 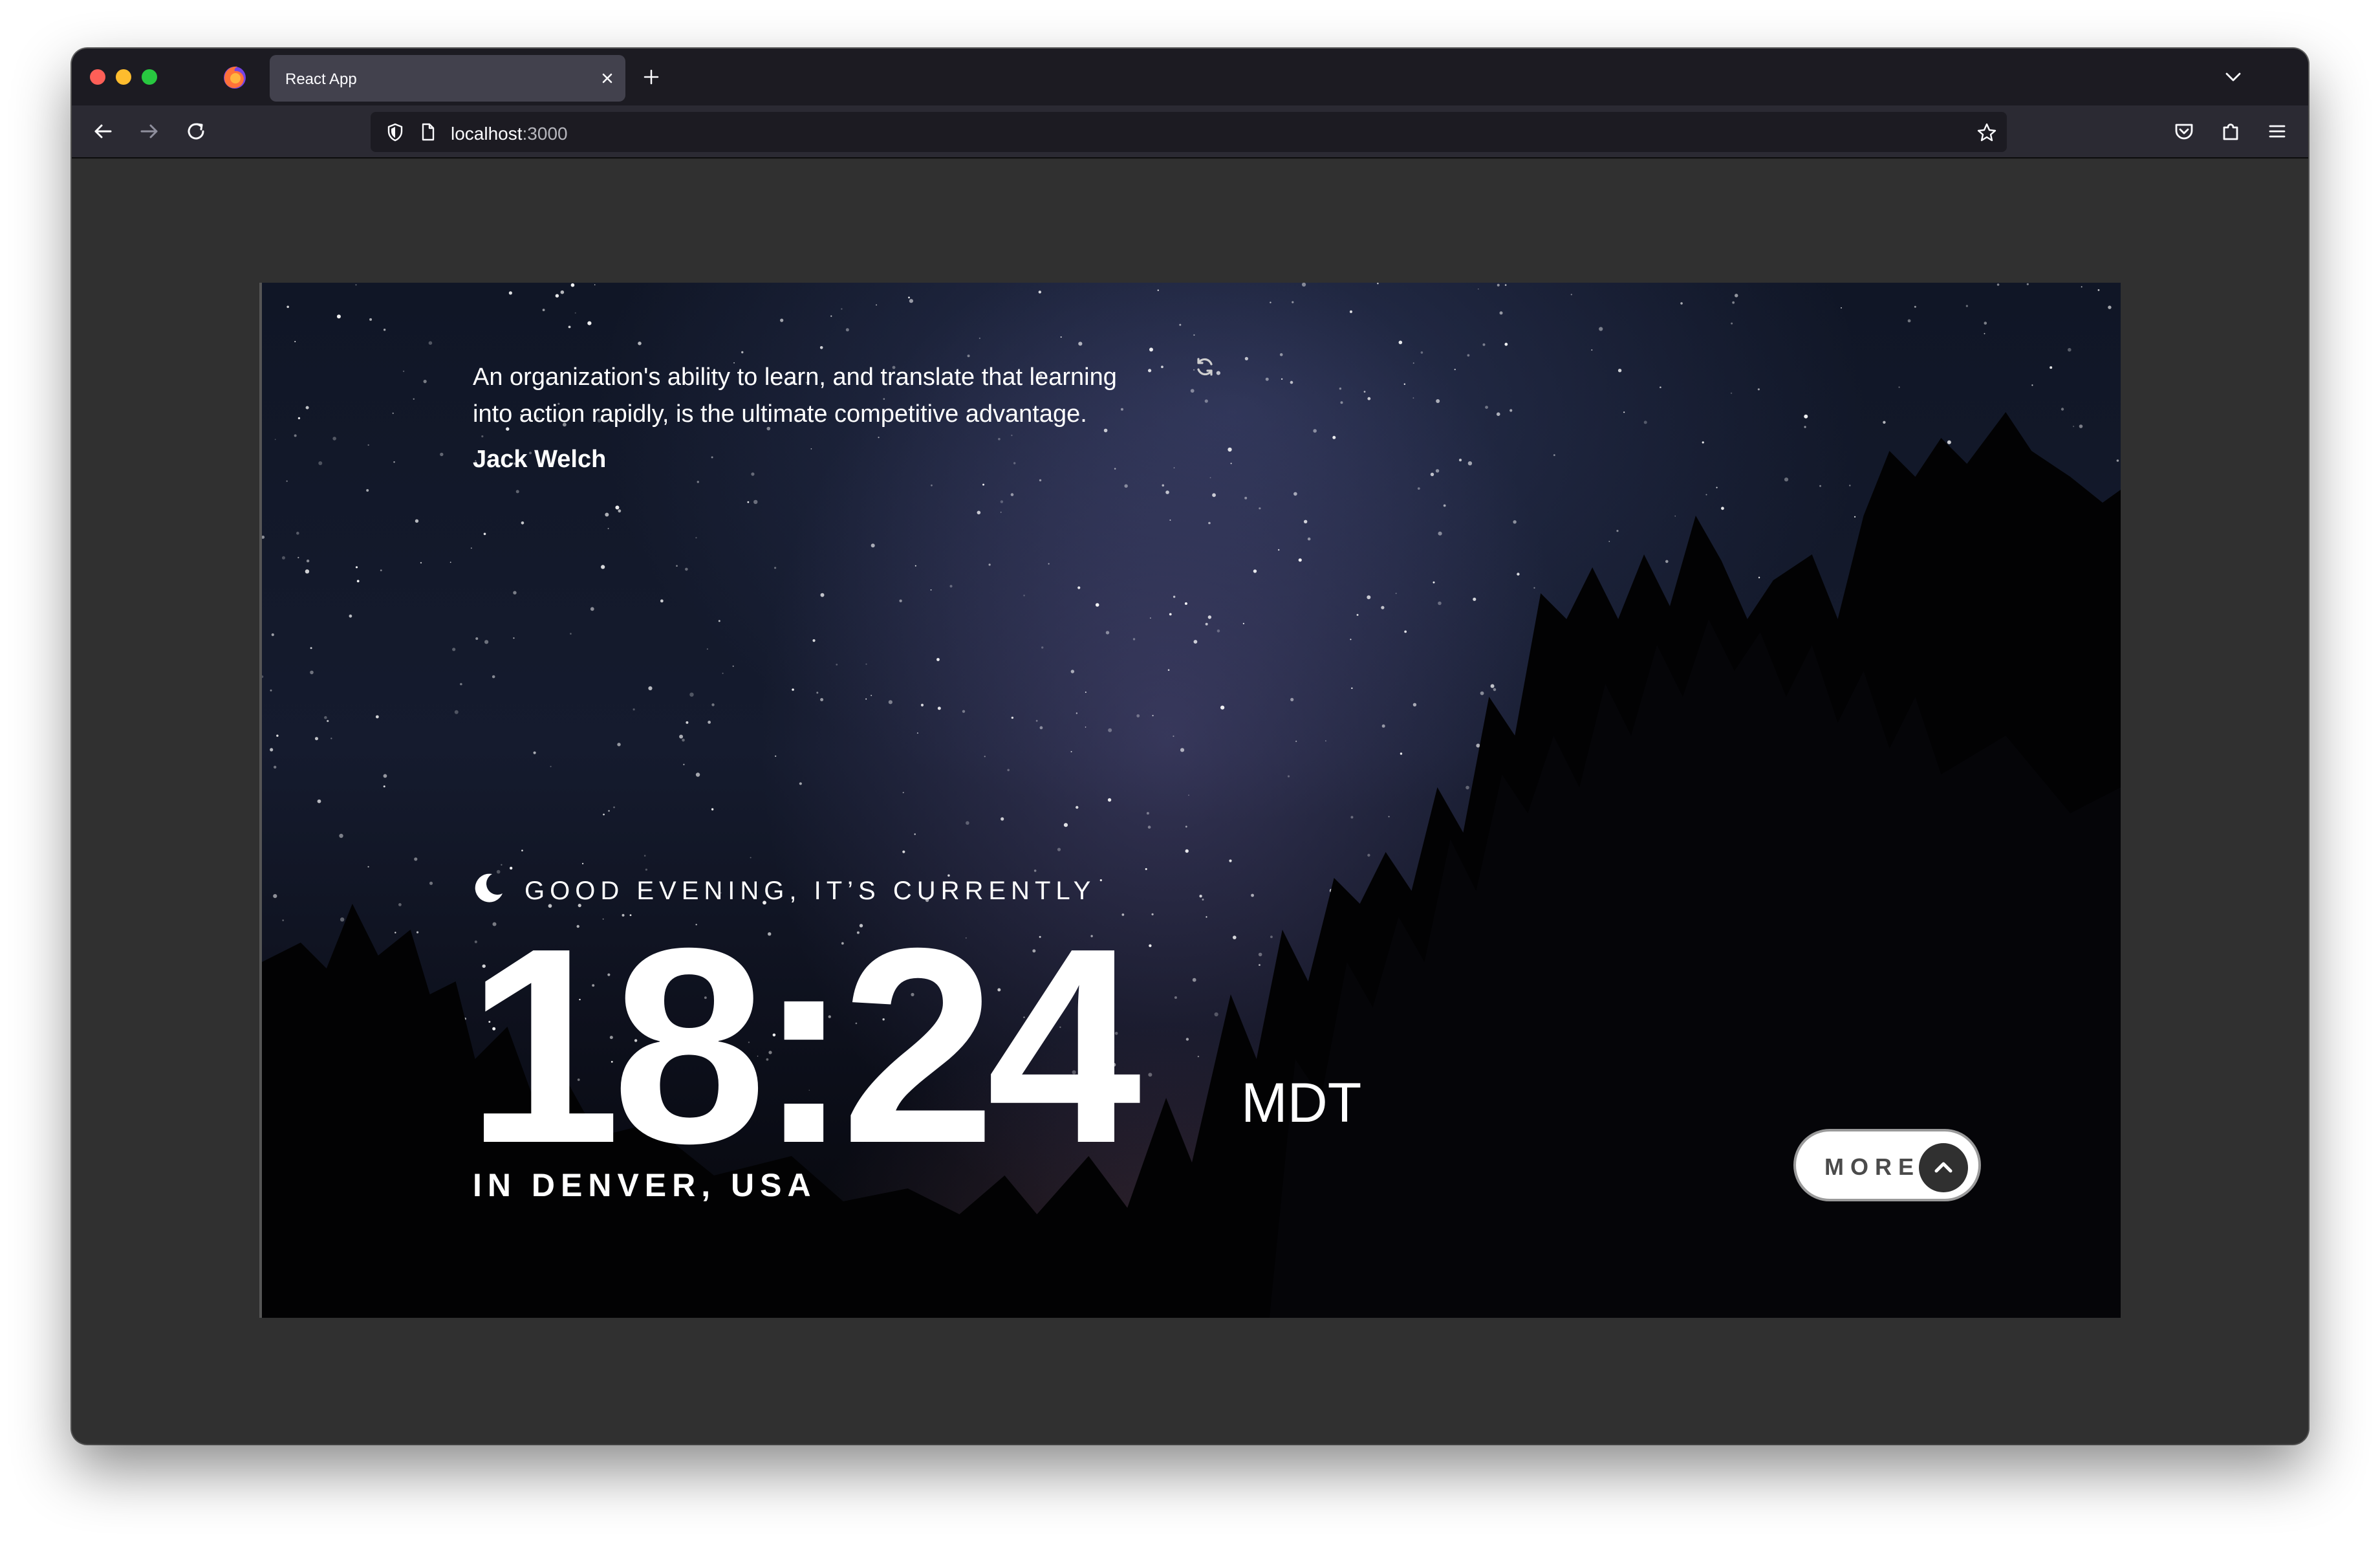 I want to click on url-host: localhost, so click(x=487, y=134).